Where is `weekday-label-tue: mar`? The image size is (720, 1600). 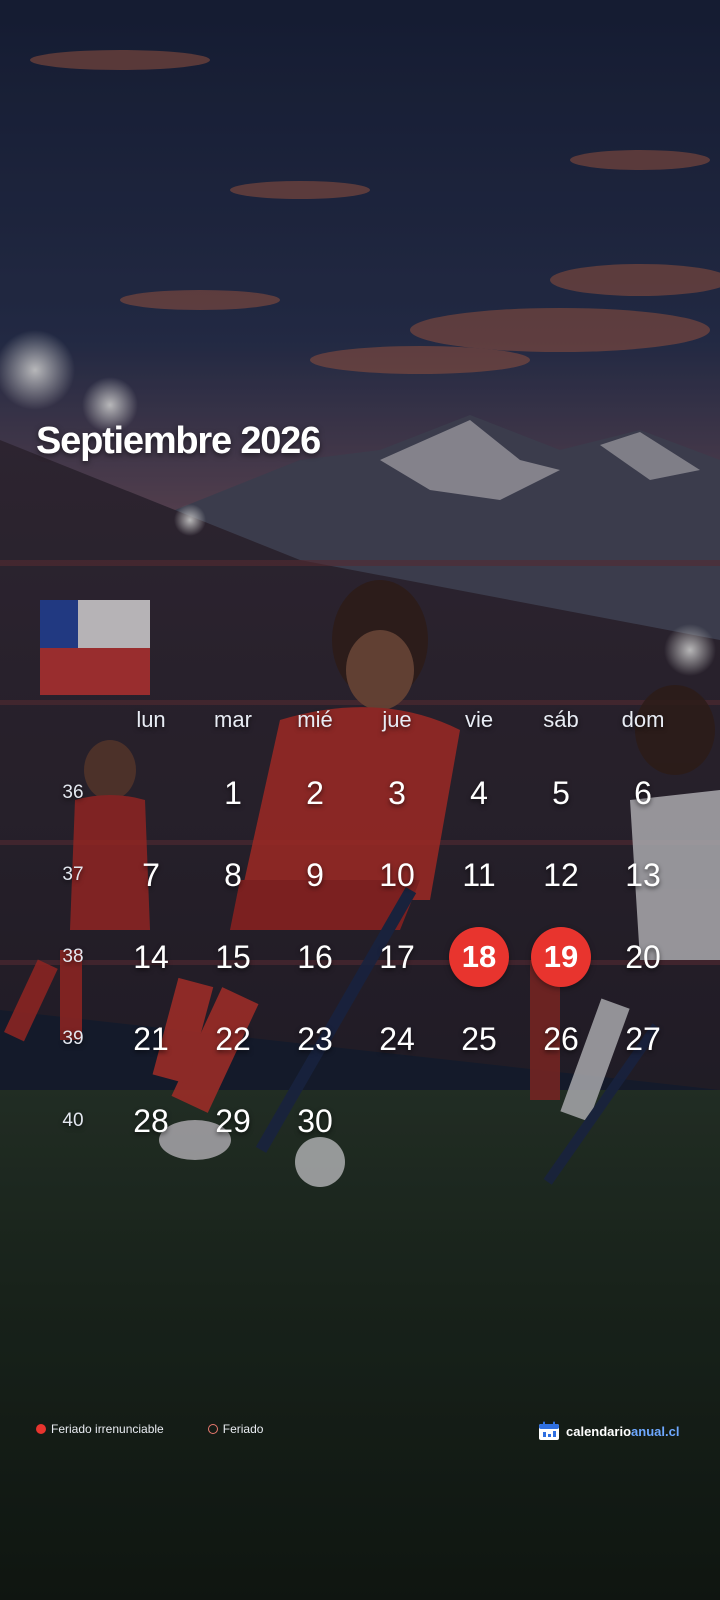 weekday-label-tue: mar is located at coordinates (233, 719).